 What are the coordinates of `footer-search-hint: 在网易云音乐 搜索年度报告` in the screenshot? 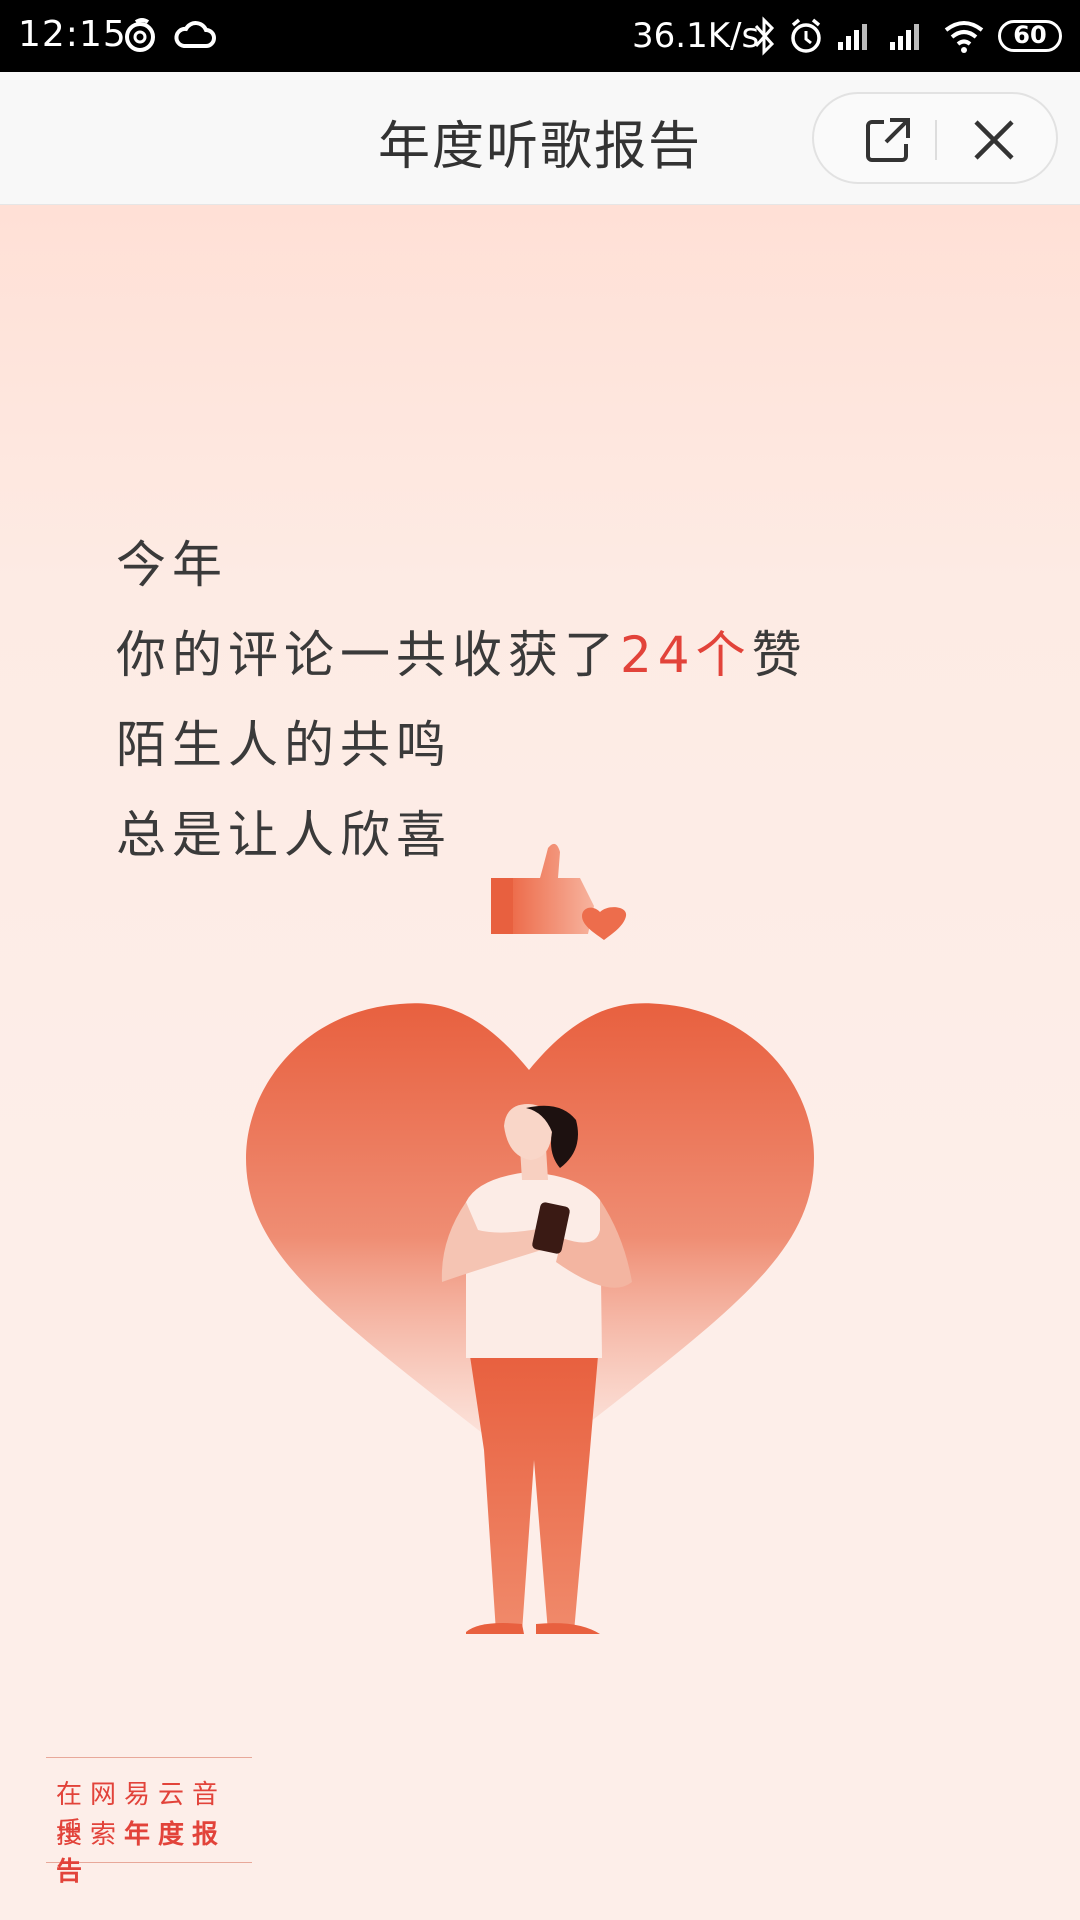 It's located at (149, 1822).